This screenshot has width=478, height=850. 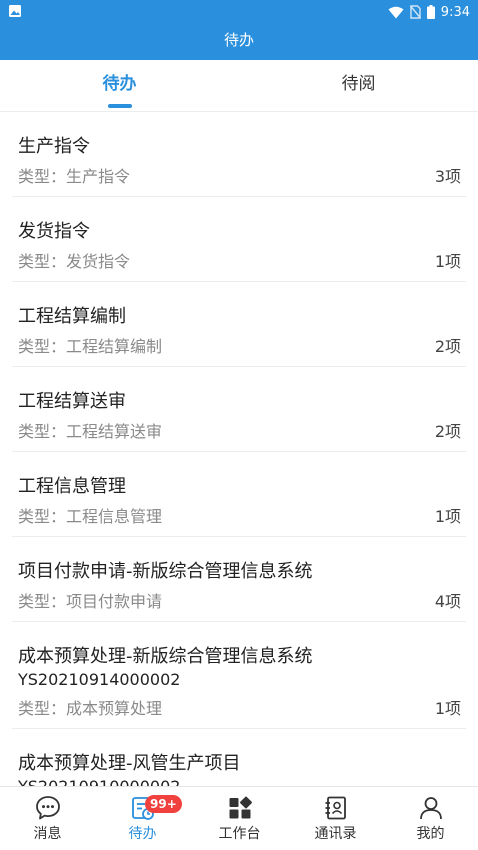 What do you see at coordinates (99, 679) in the screenshot?
I see `item-code: YS20210914000002` at bounding box center [99, 679].